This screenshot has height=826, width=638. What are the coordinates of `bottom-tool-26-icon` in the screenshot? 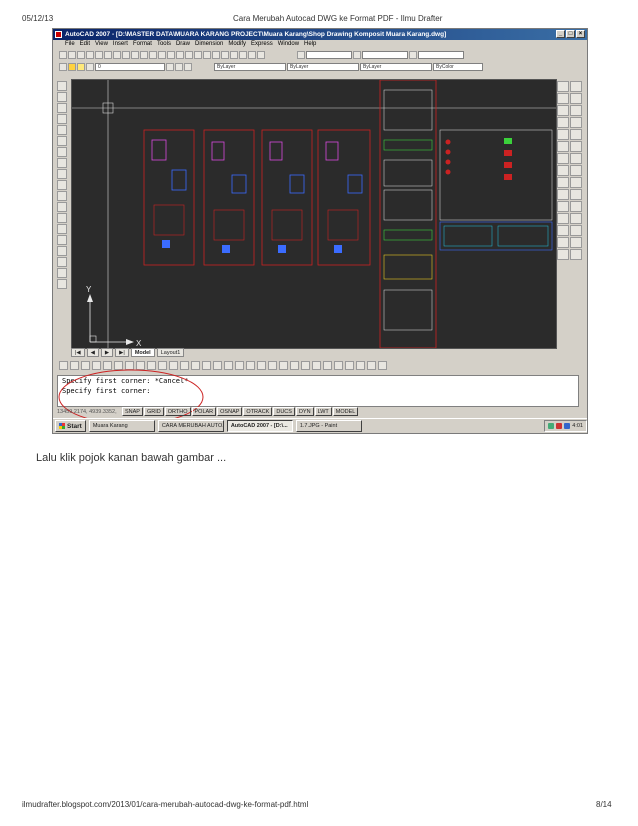 It's located at (338, 365).